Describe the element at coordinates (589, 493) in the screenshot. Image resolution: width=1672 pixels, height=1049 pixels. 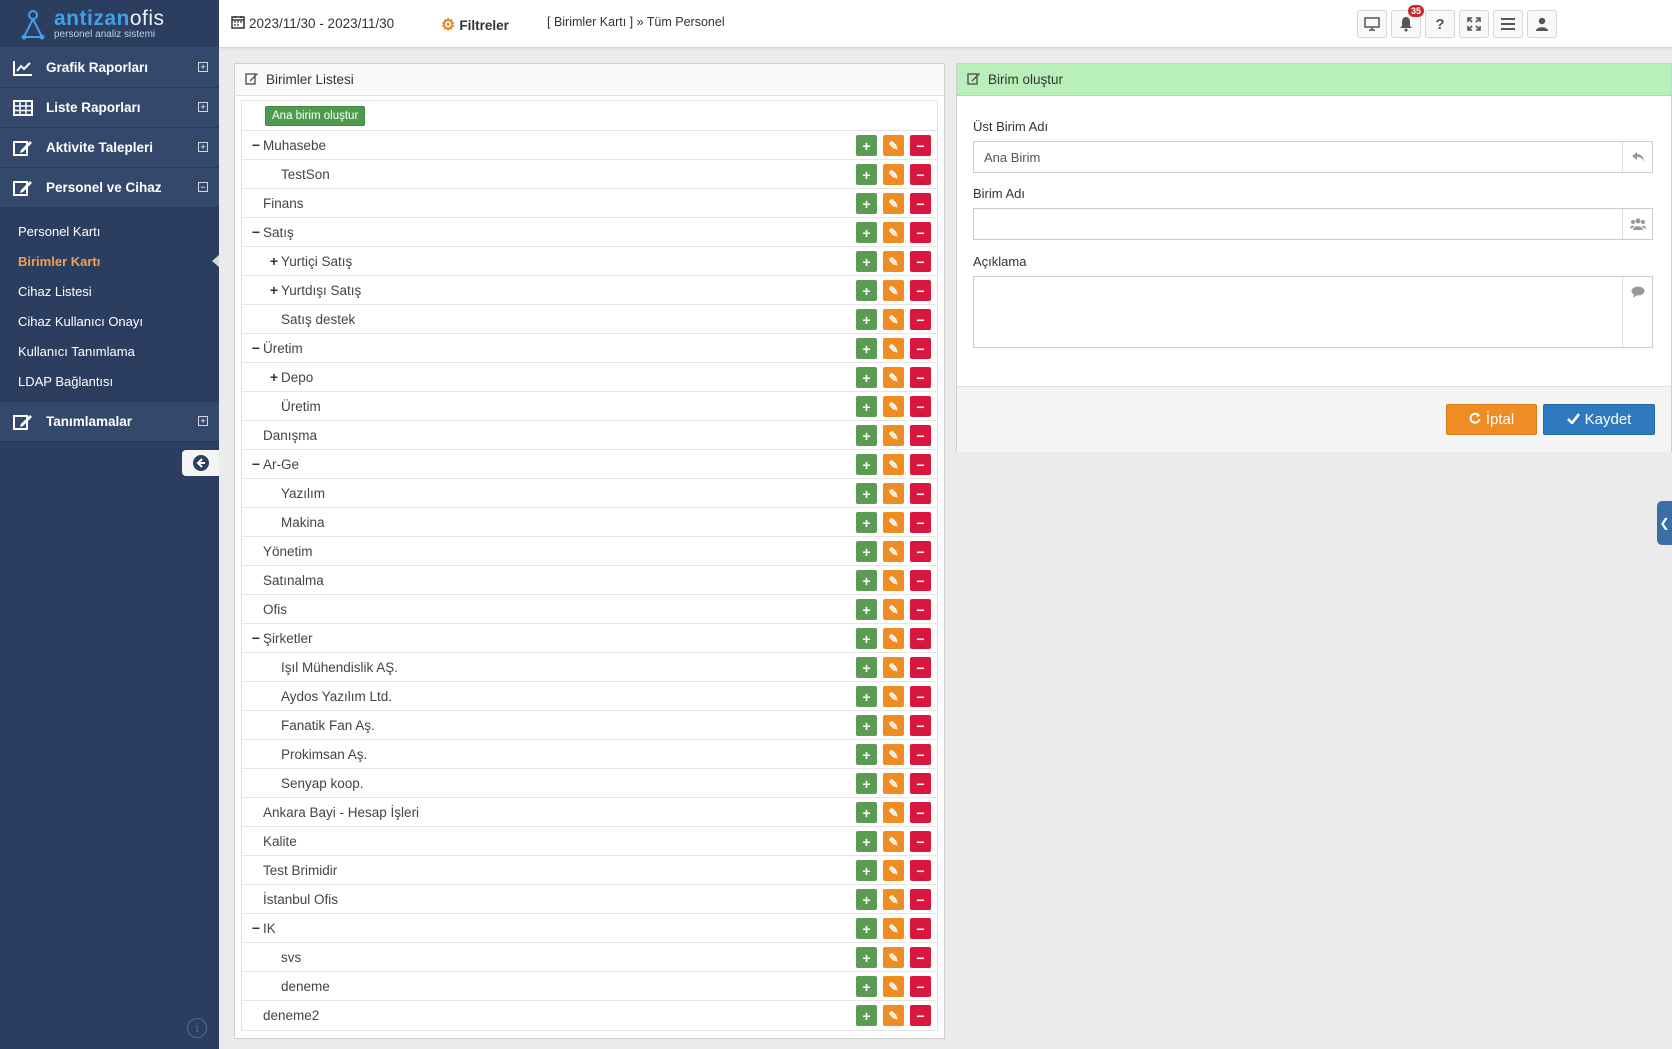
I see `tree-row: Yazılım + ✎ −` at that location.